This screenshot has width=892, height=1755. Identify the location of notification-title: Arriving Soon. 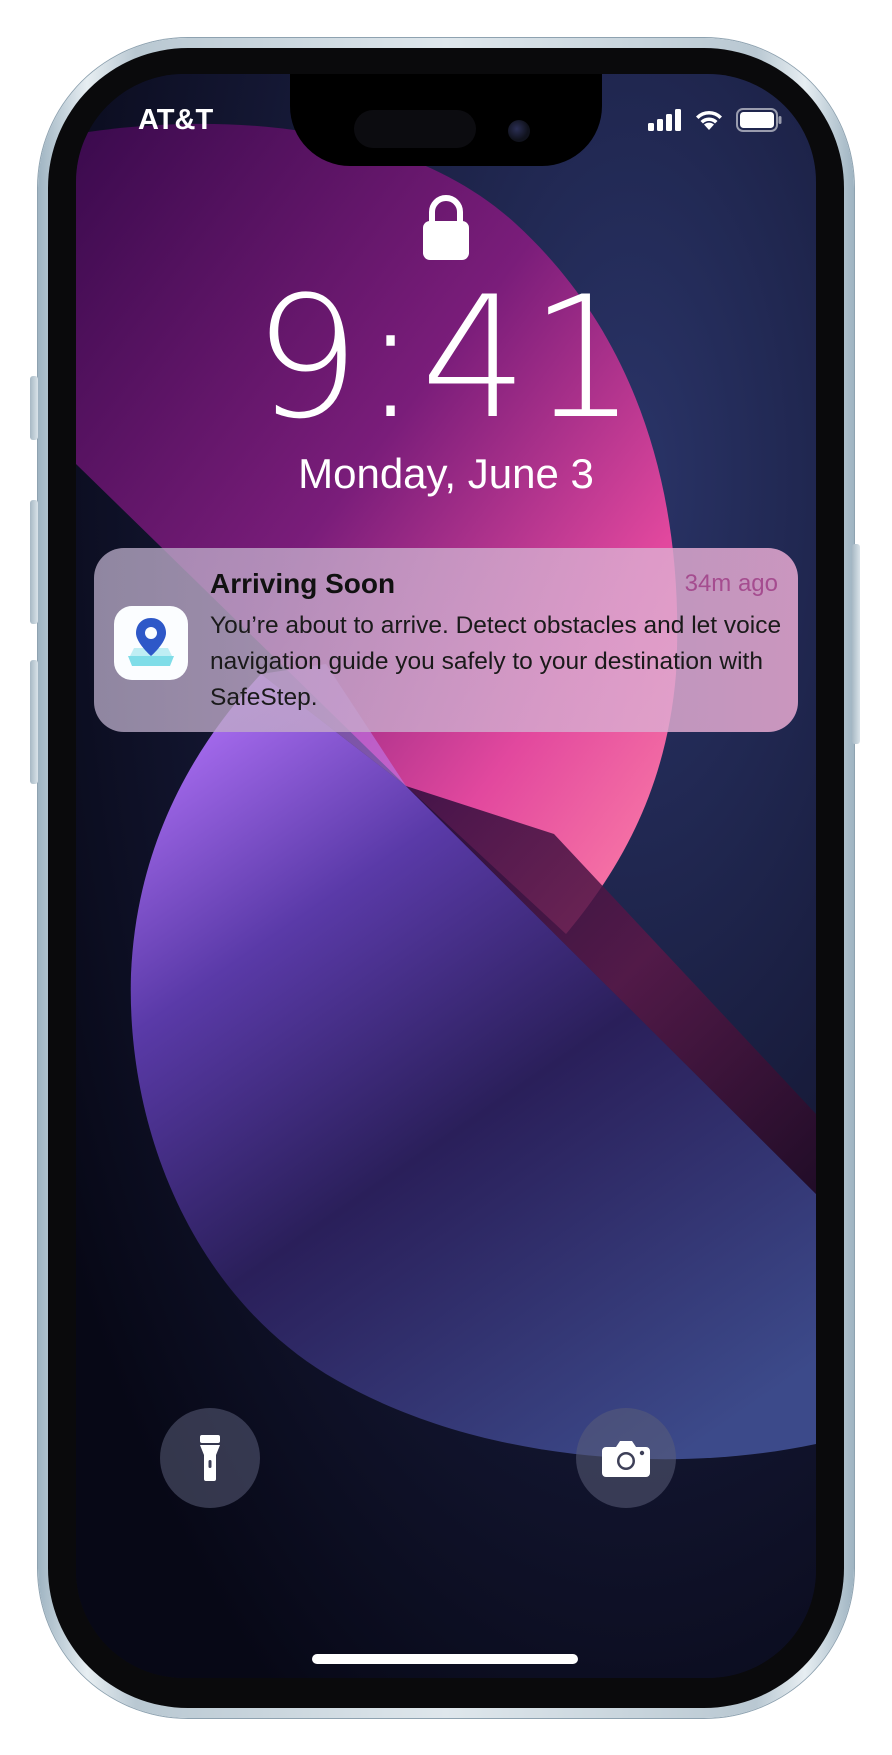
(303, 583).